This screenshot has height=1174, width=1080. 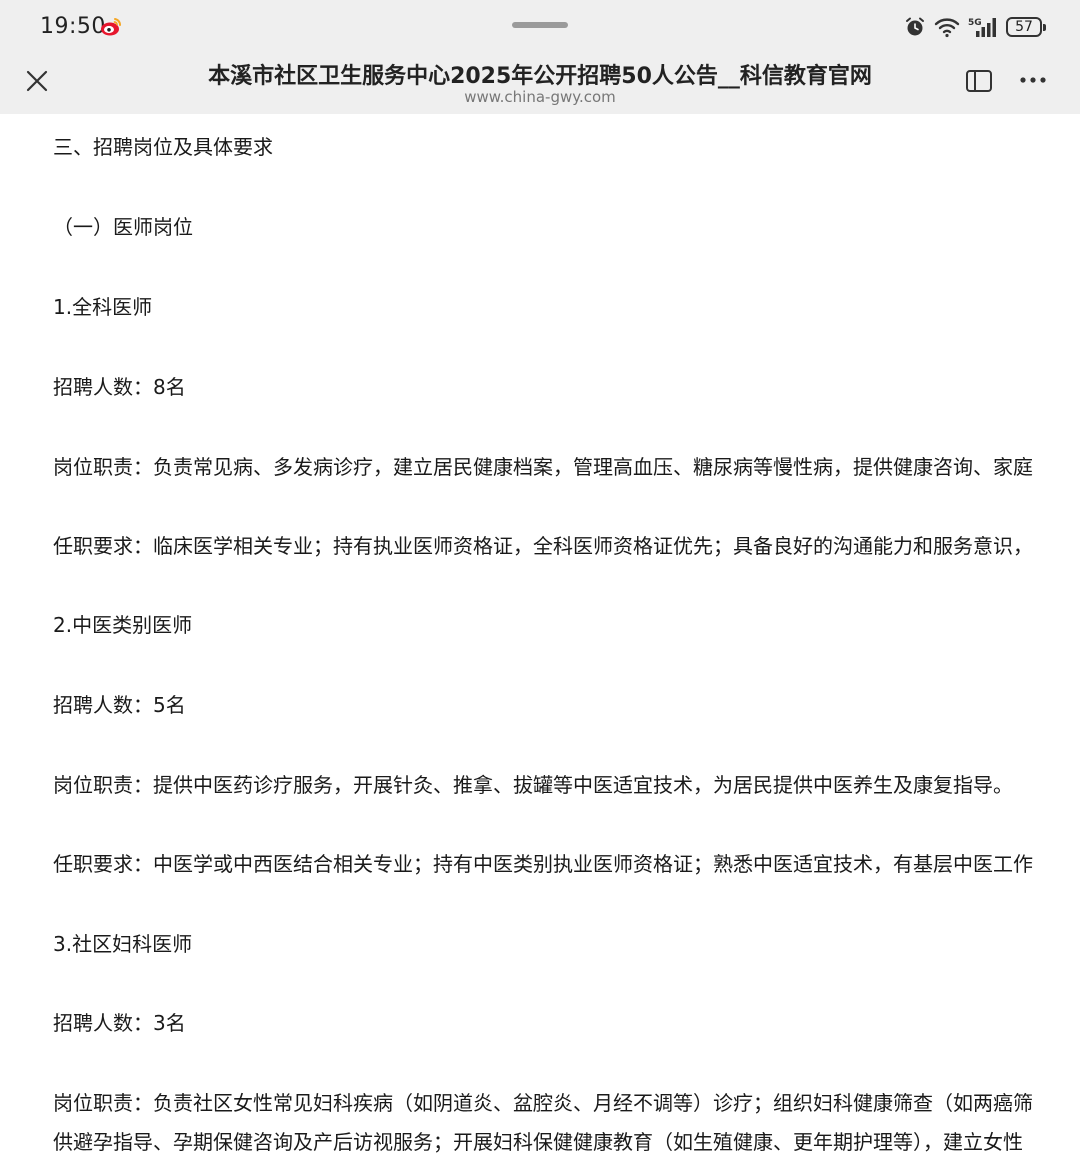 What do you see at coordinates (111, 27) in the screenshot?
I see `weibo-icon` at bounding box center [111, 27].